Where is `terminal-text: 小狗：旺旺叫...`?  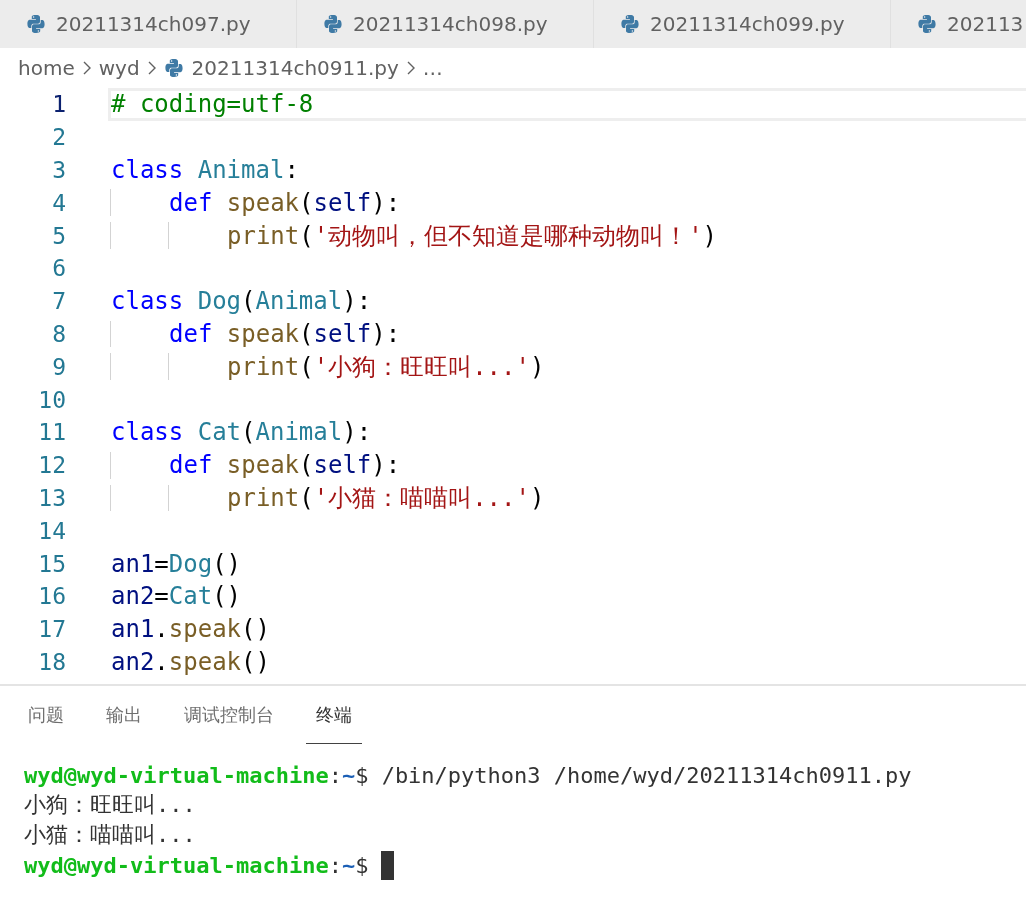
terminal-text: 小狗：旺旺叫... is located at coordinates (110, 805).